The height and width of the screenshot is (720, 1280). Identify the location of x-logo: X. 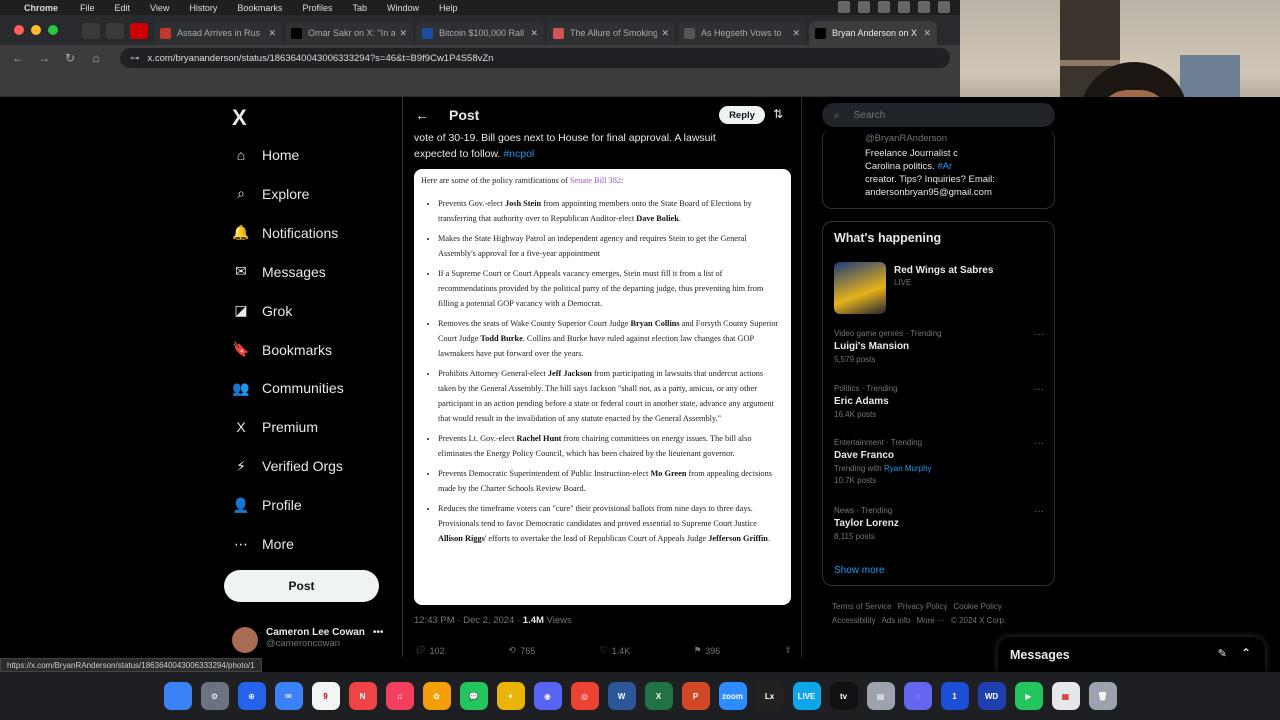
(239, 118).